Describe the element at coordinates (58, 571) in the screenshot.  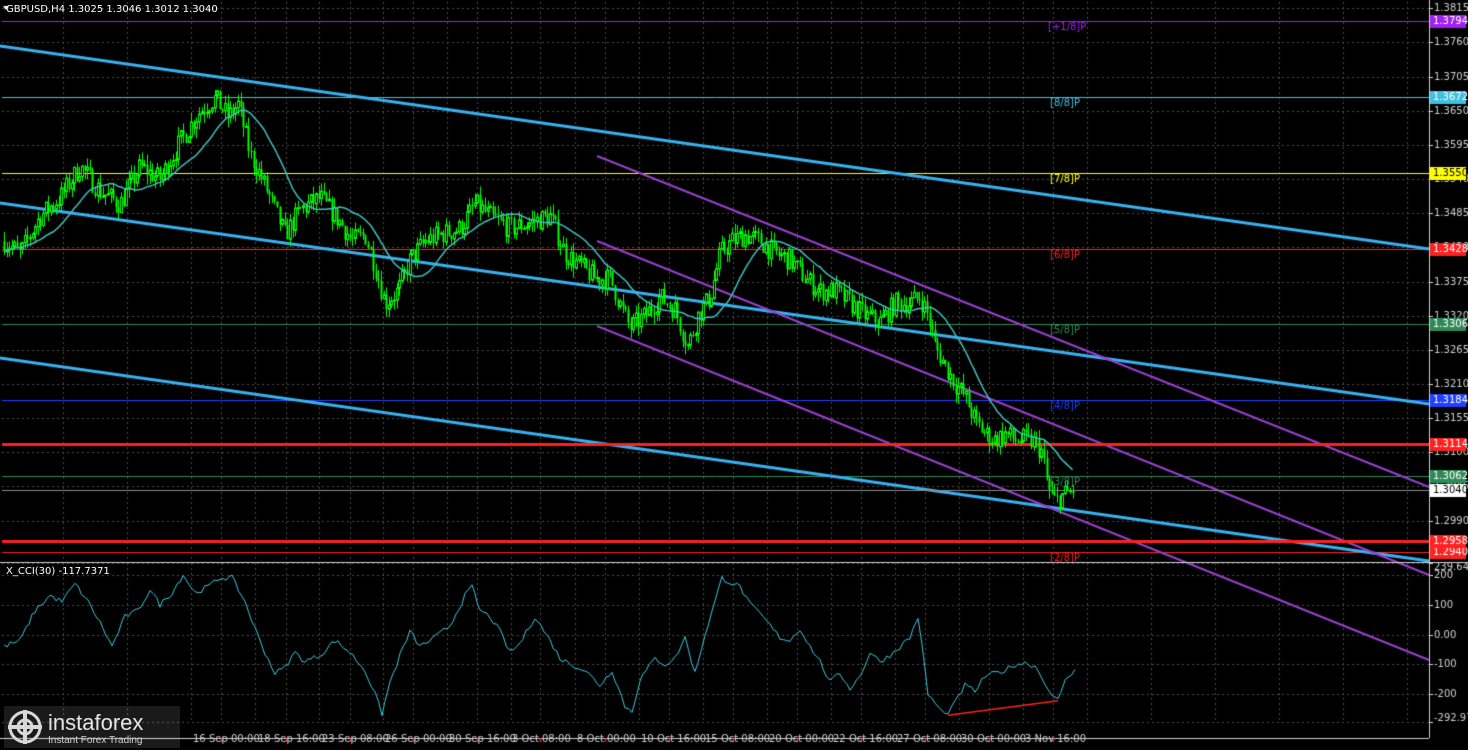
I see `cci-title: X_CCI(30) -117.7371` at that location.